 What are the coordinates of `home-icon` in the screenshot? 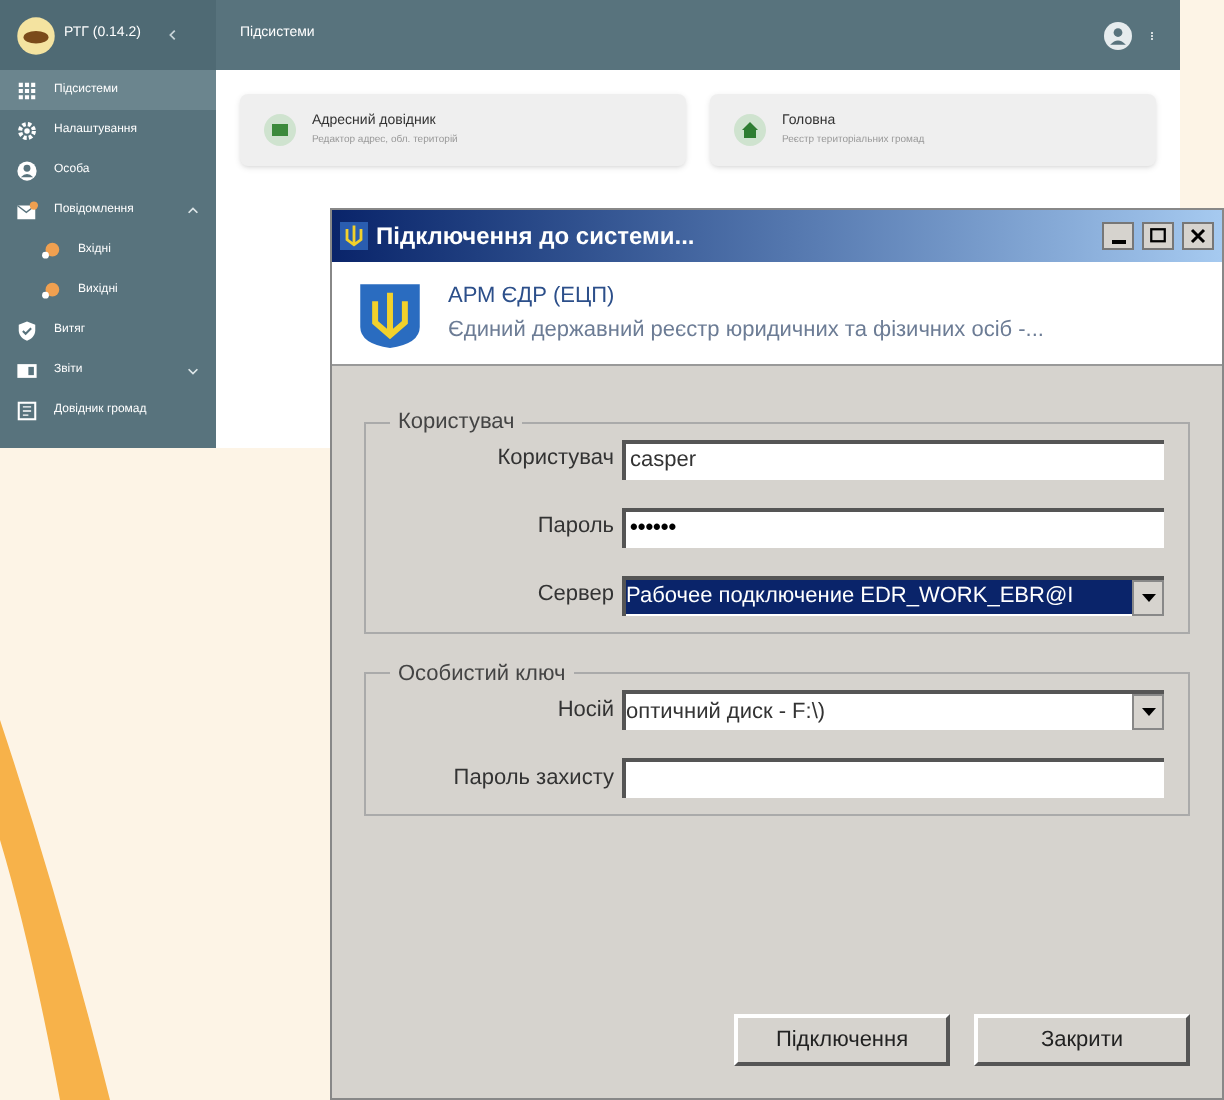 It's located at (750, 130).